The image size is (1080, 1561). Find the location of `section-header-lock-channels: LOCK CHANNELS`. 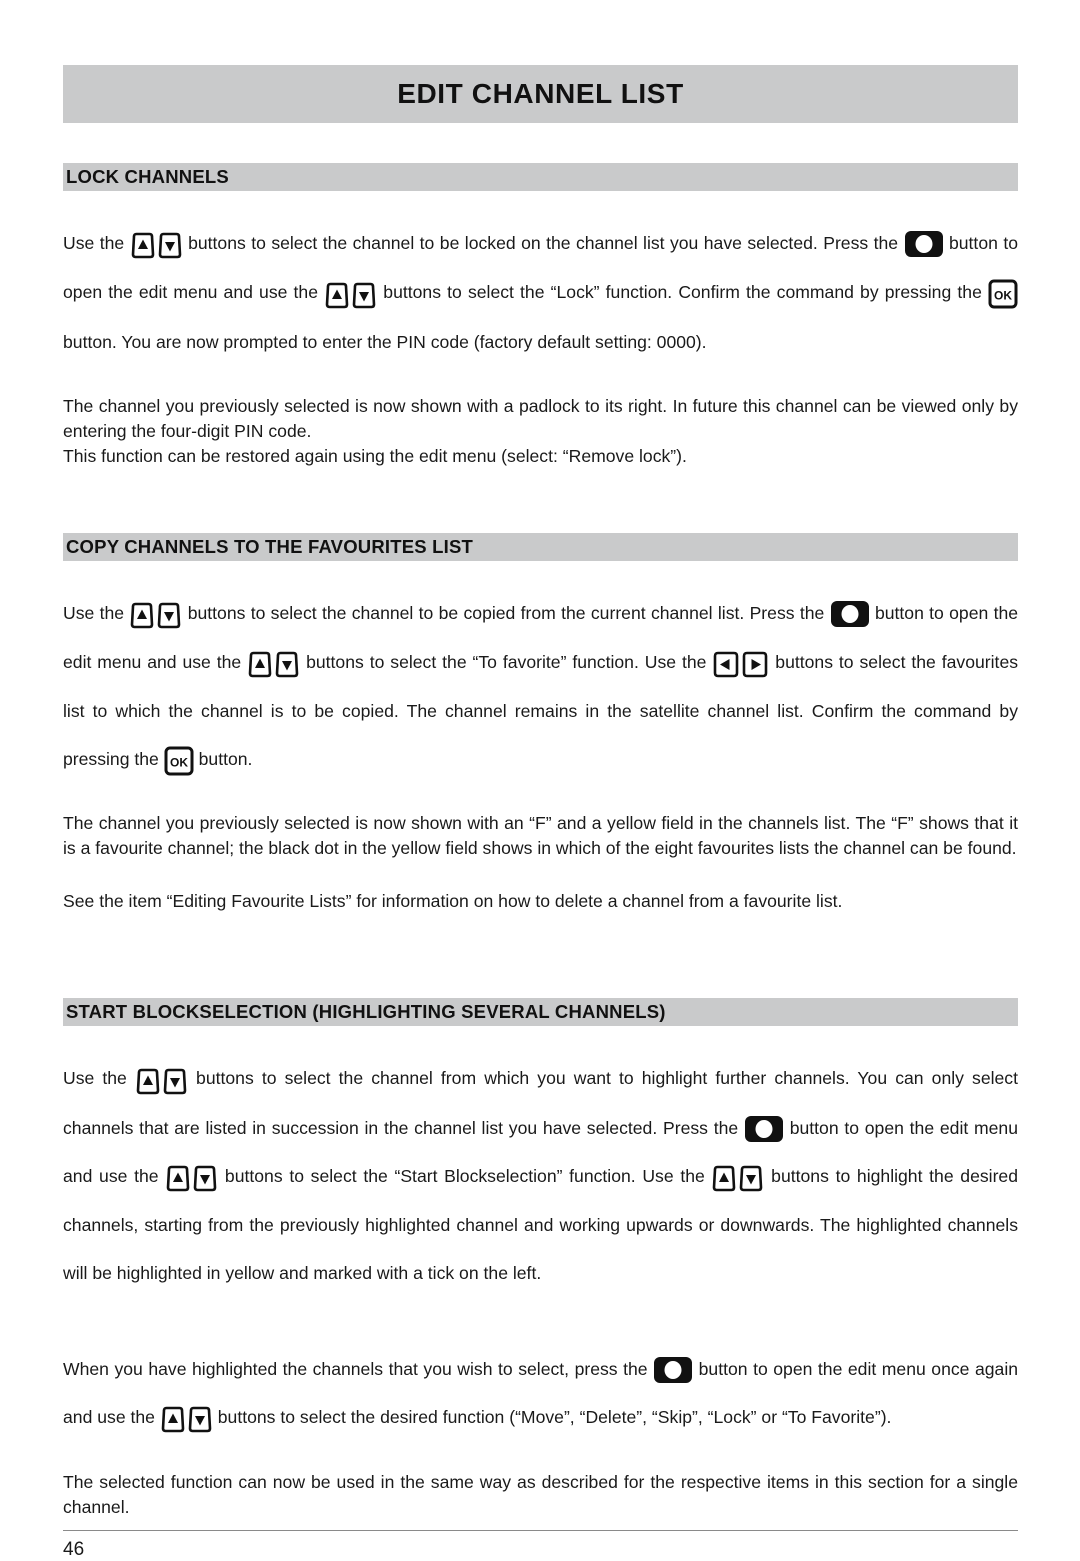

section-header-lock-channels: LOCK CHANNELS is located at coordinates (540, 177).